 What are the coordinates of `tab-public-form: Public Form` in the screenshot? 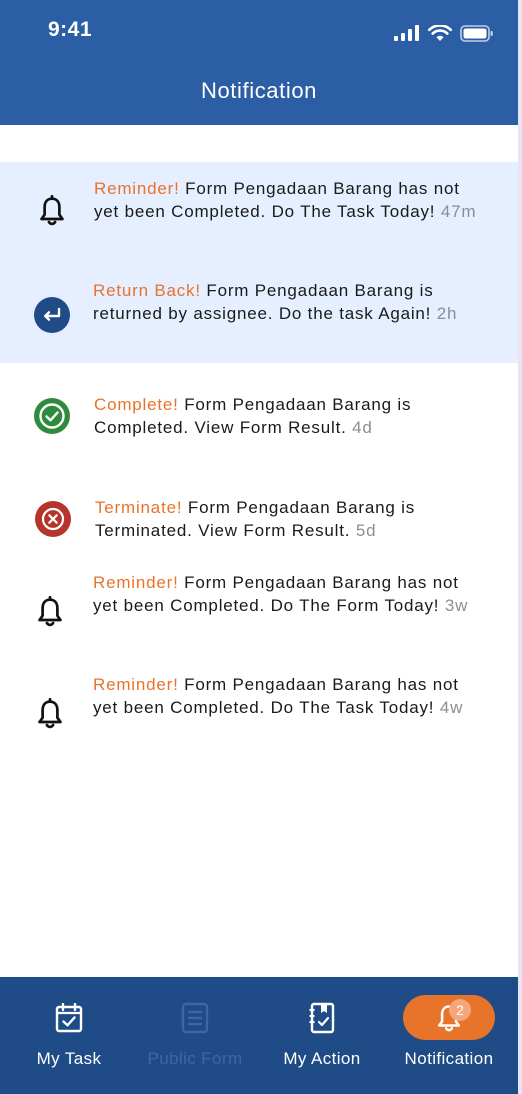 It's located at (195, 1035).